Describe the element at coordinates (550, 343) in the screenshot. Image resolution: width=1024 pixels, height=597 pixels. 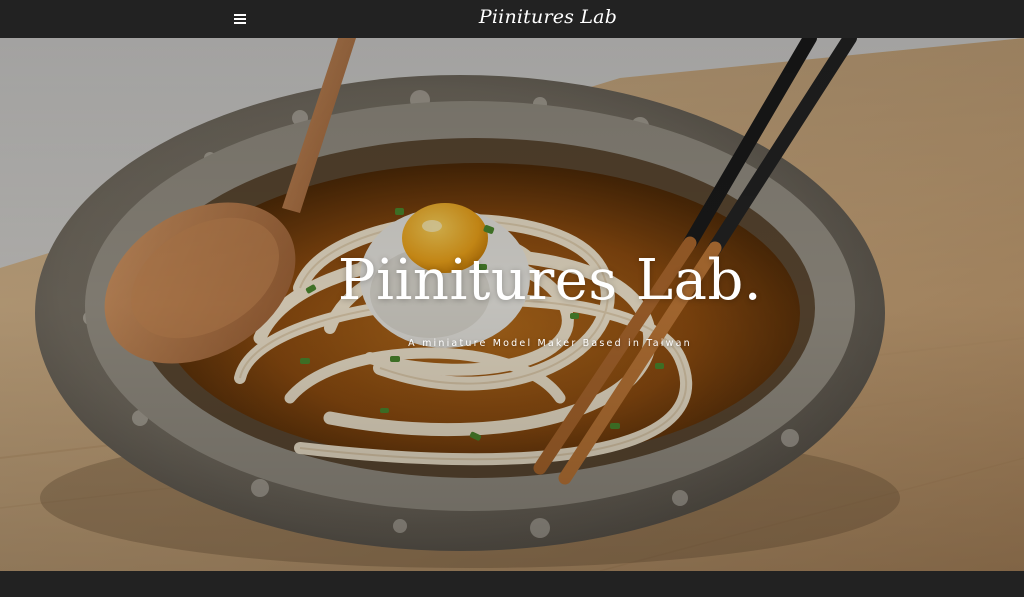
I see `hero-tagline: A miniature Model Maker Based in Taiwan` at that location.